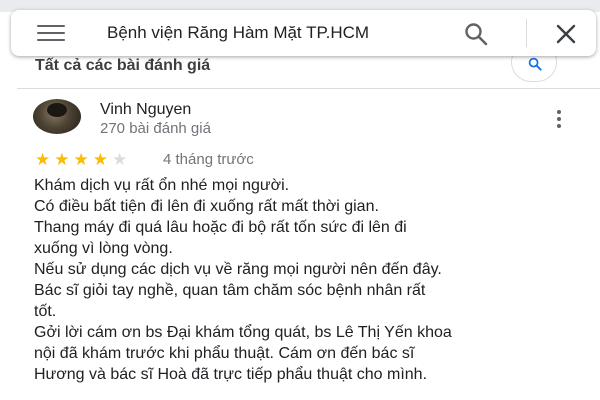  Describe the element at coordinates (308, 88) in the screenshot. I see `section-divider` at that location.